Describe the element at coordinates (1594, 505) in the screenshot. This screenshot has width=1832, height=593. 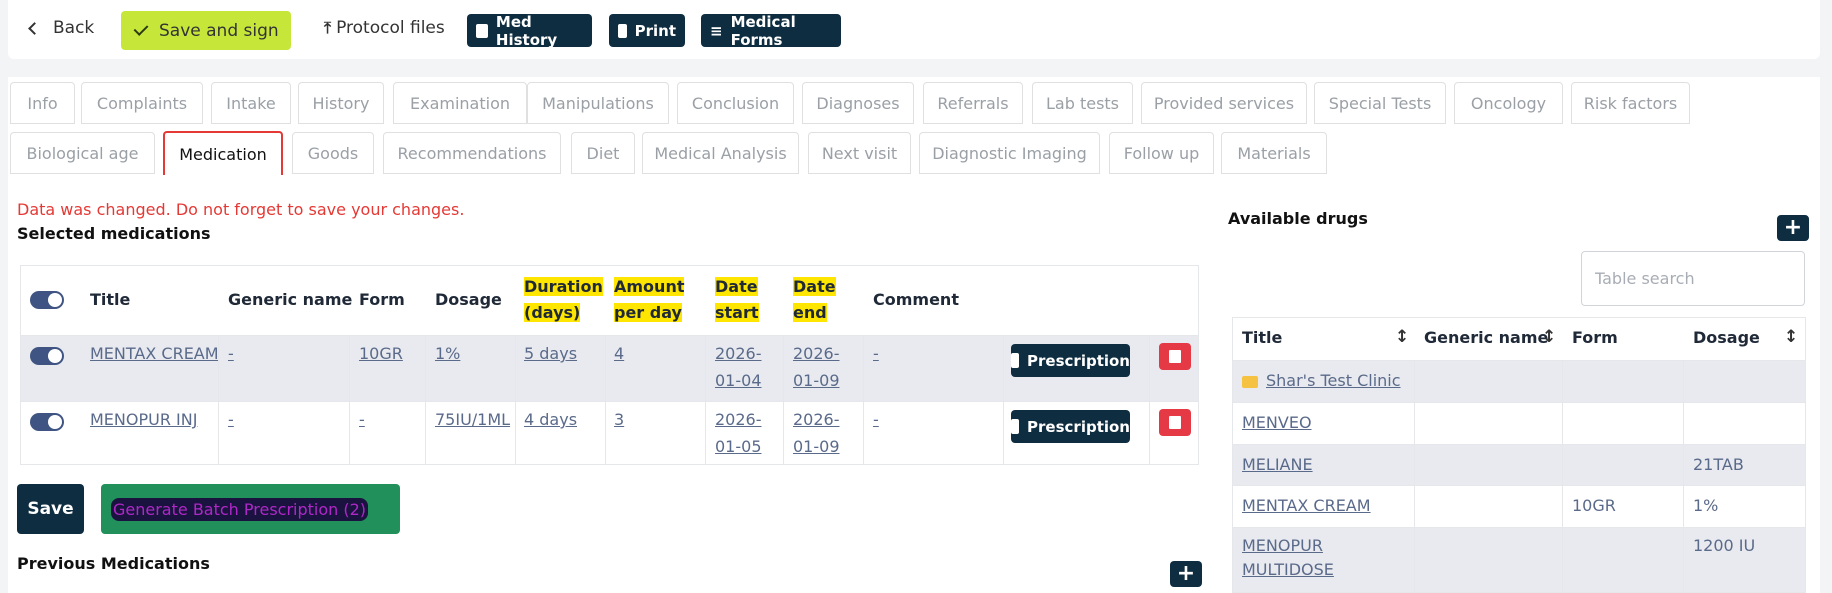
I see `drug-form: 10GR` at that location.